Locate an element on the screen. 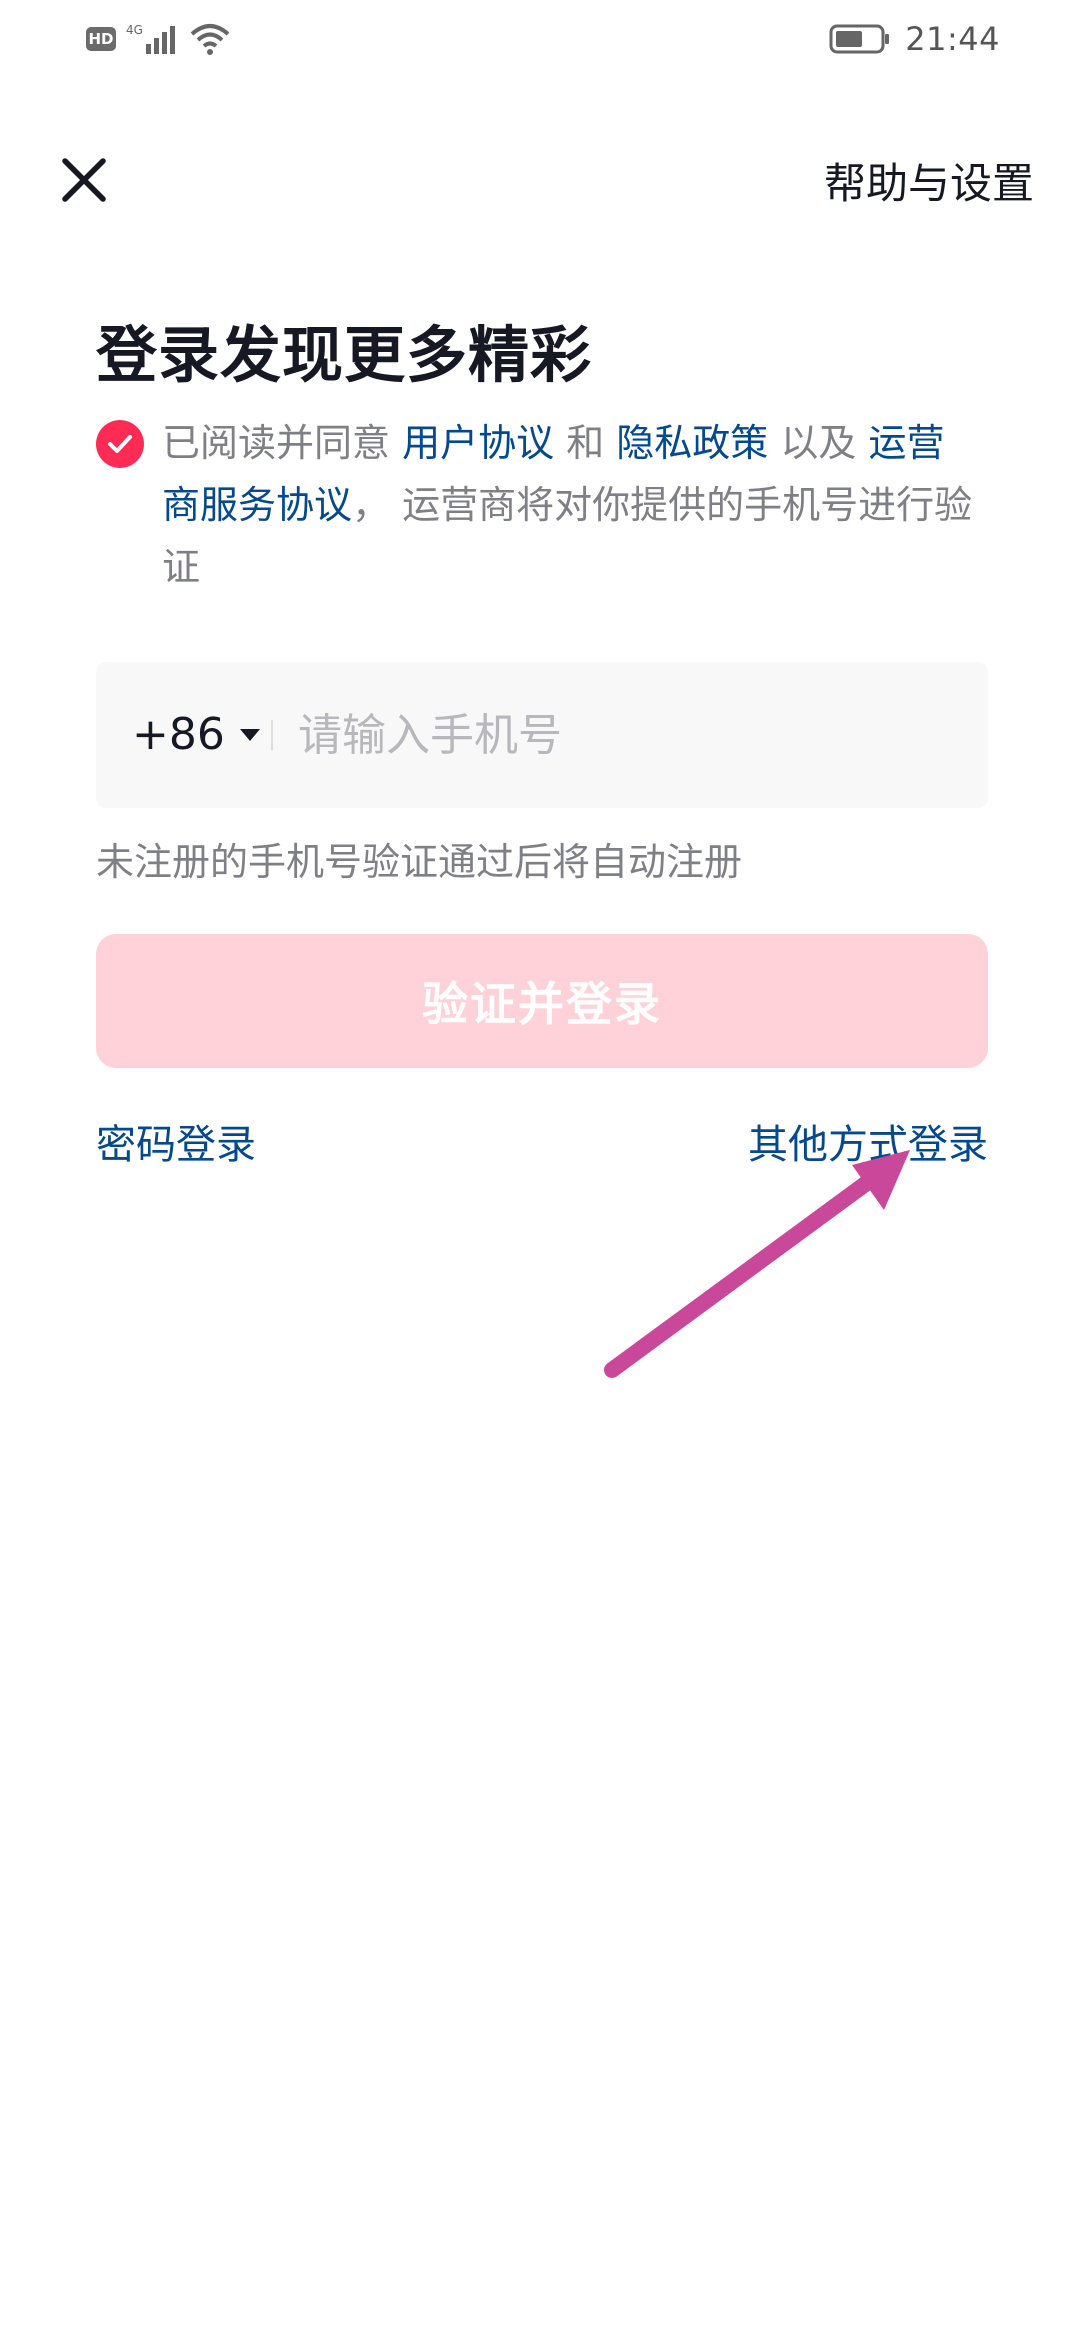 This screenshot has height=2340, width=1080. wifi-icon is located at coordinates (210, 39).